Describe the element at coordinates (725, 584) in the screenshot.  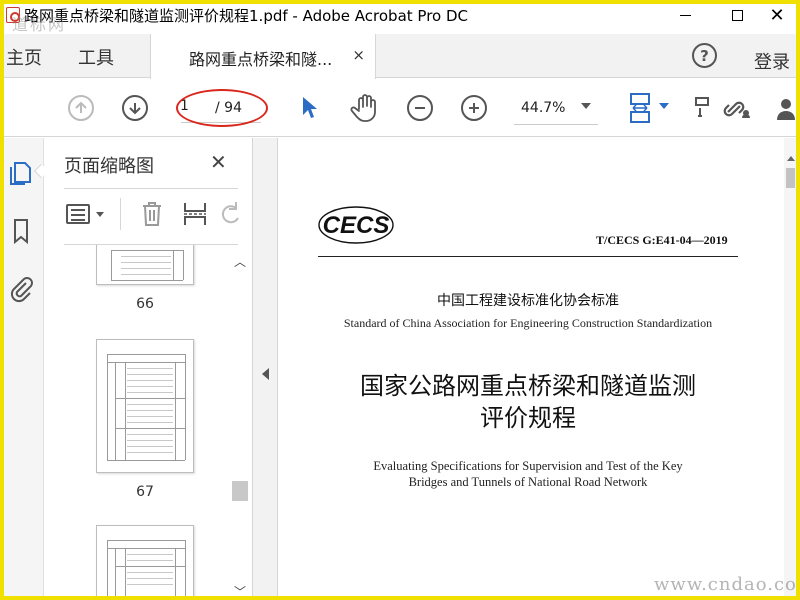
I see `watermark-bottom-right: www.cndao.com` at that location.